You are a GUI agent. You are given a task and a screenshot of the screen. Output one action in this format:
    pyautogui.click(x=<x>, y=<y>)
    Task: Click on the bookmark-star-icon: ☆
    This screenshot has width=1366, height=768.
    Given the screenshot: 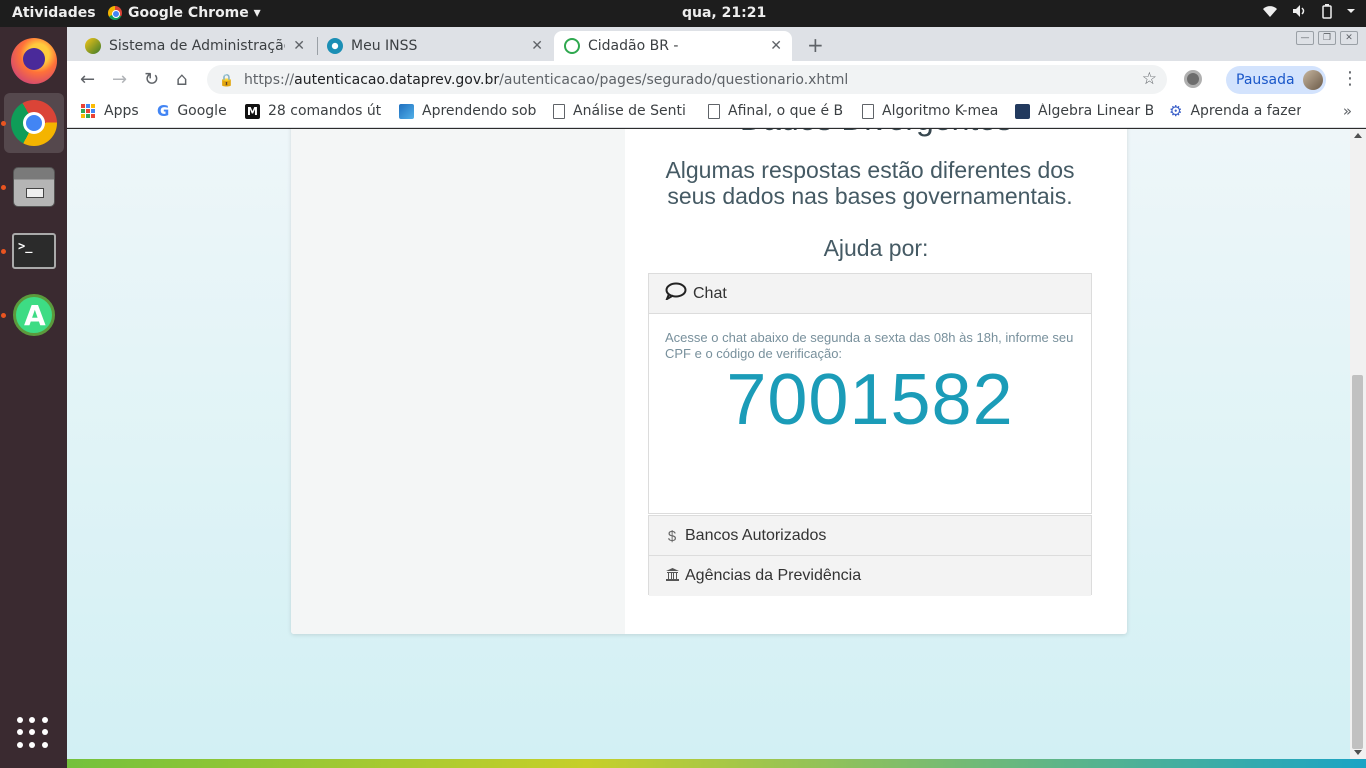 What is the action you would take?
    pyautogui.click(x=1149, y=79)
    